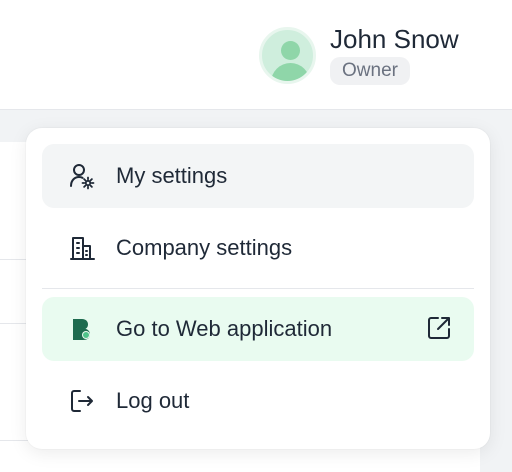 Image resolution: width=512 pixels, height=472 pixels. I want to click on user-settings-icon, so click(82, 177).